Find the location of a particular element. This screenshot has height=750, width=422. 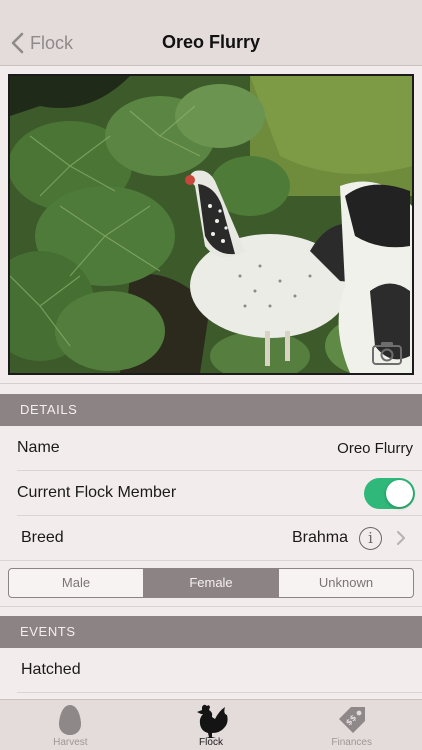

events-section-header: EVENTS is located at coordinates (211, 632).